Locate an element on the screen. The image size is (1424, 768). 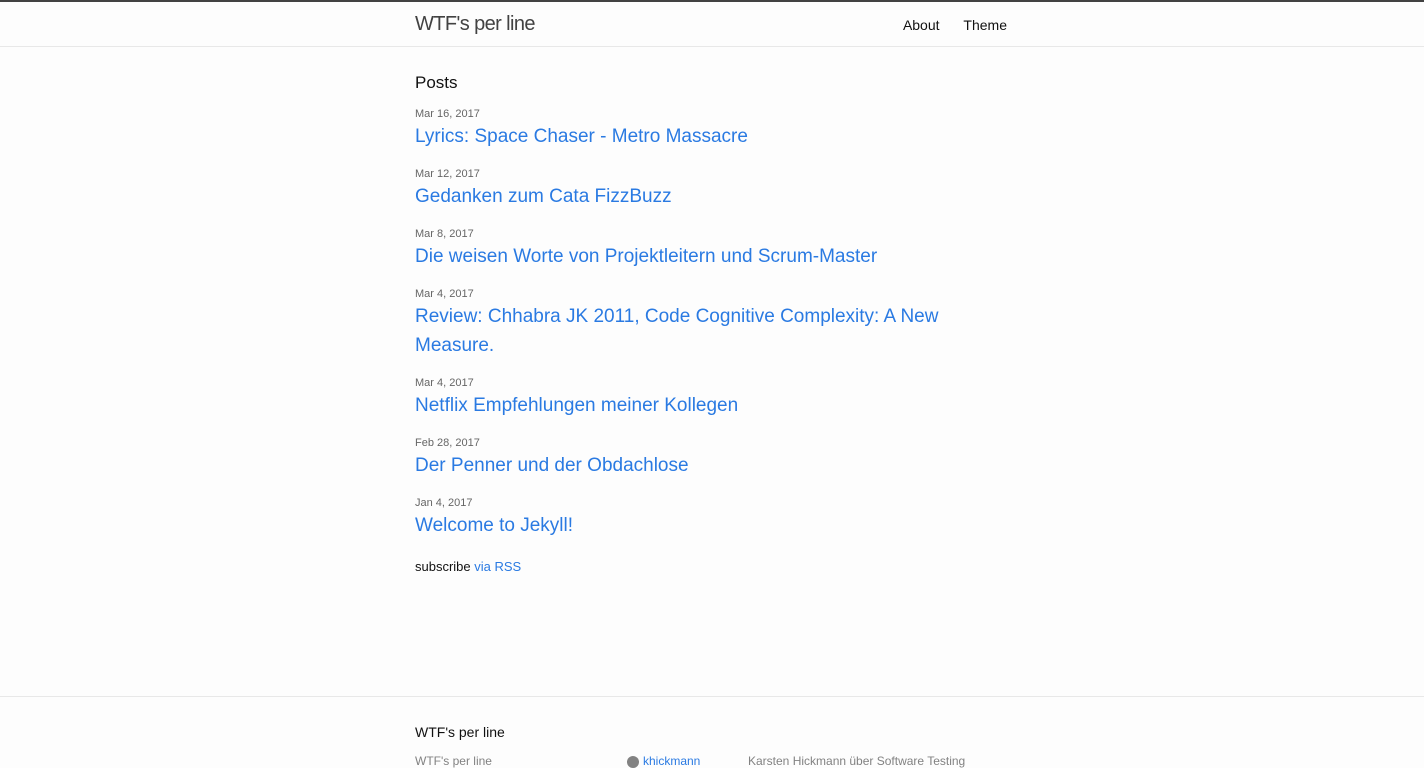
footer-heading: WTF's per line is located at coordinates (460, 732).